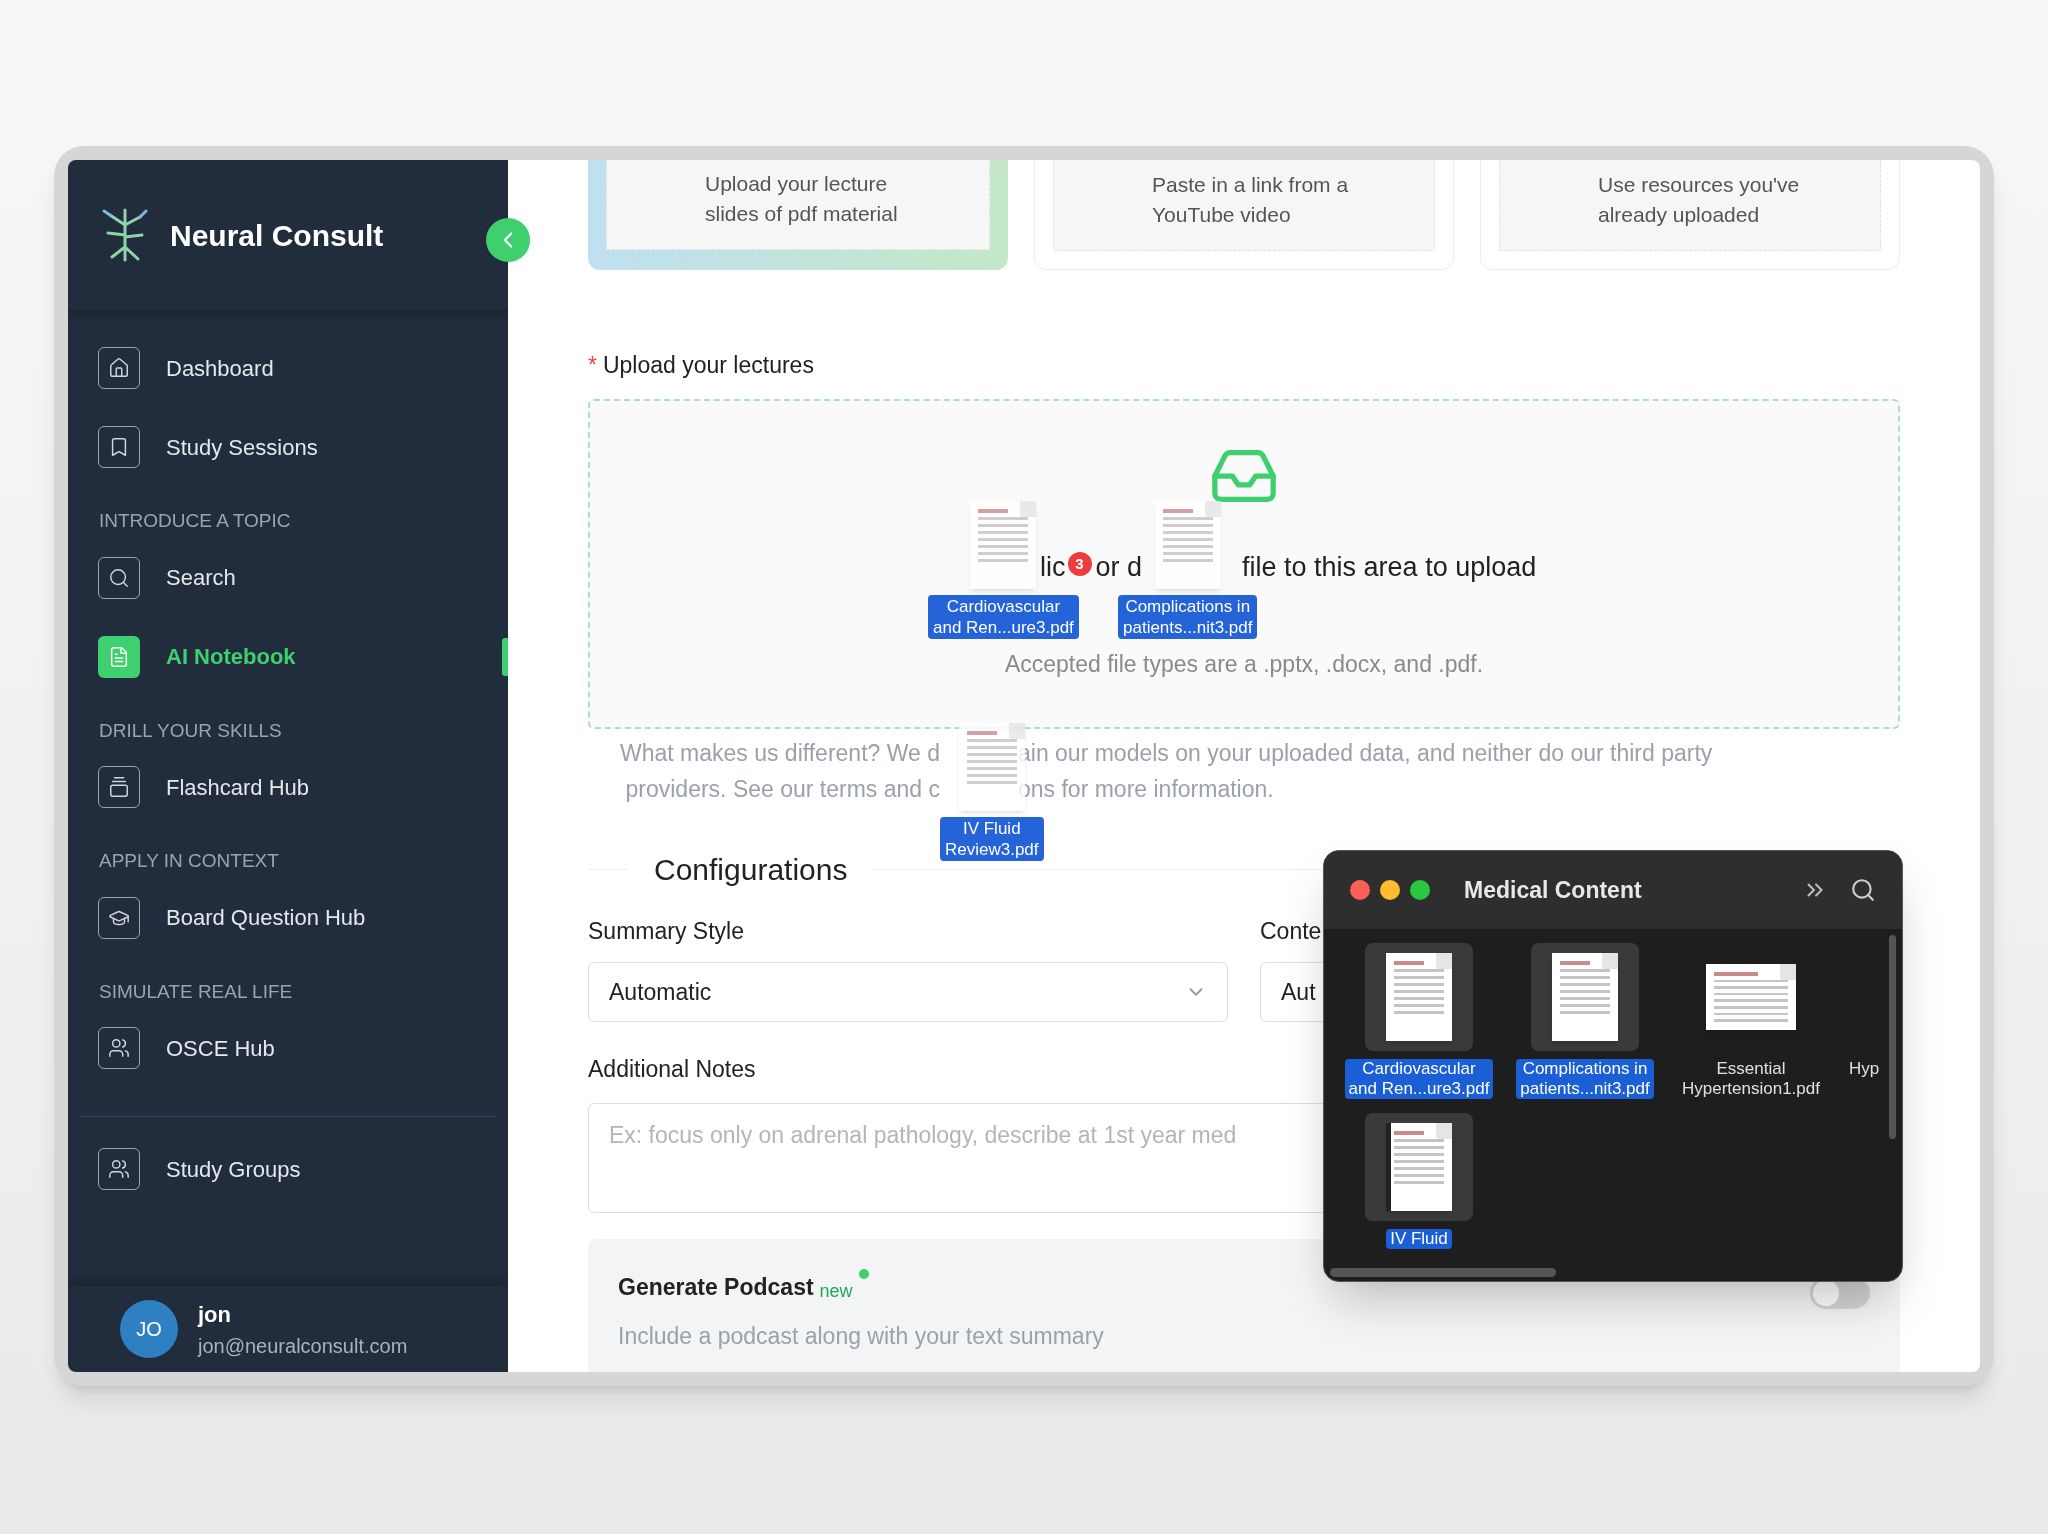 Image resolution: width=2048 pixels, height=1534 pixels. Describe the element at coordinates (708, 365) in the screenshot. I see `field-label: Upload your lectures` at that location.